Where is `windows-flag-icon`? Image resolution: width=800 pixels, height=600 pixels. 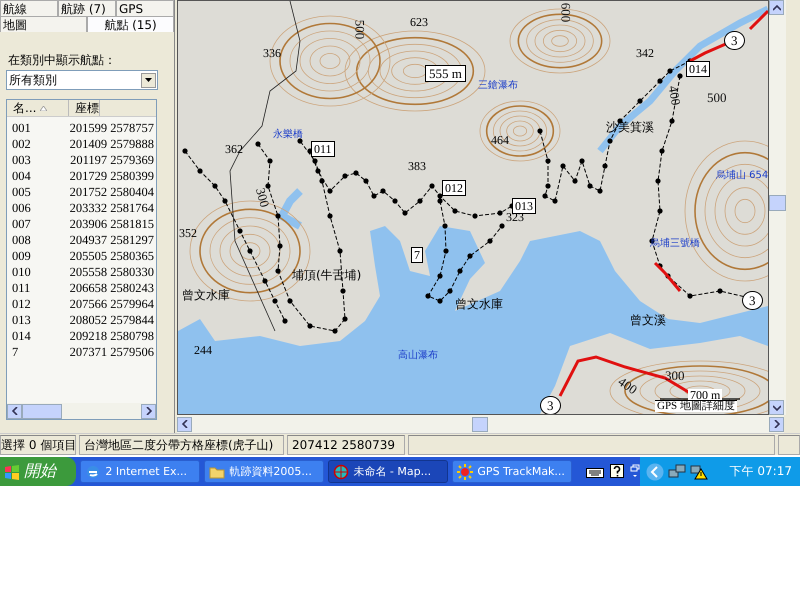 windows-flag-icon is located at coordinates (12, 472).